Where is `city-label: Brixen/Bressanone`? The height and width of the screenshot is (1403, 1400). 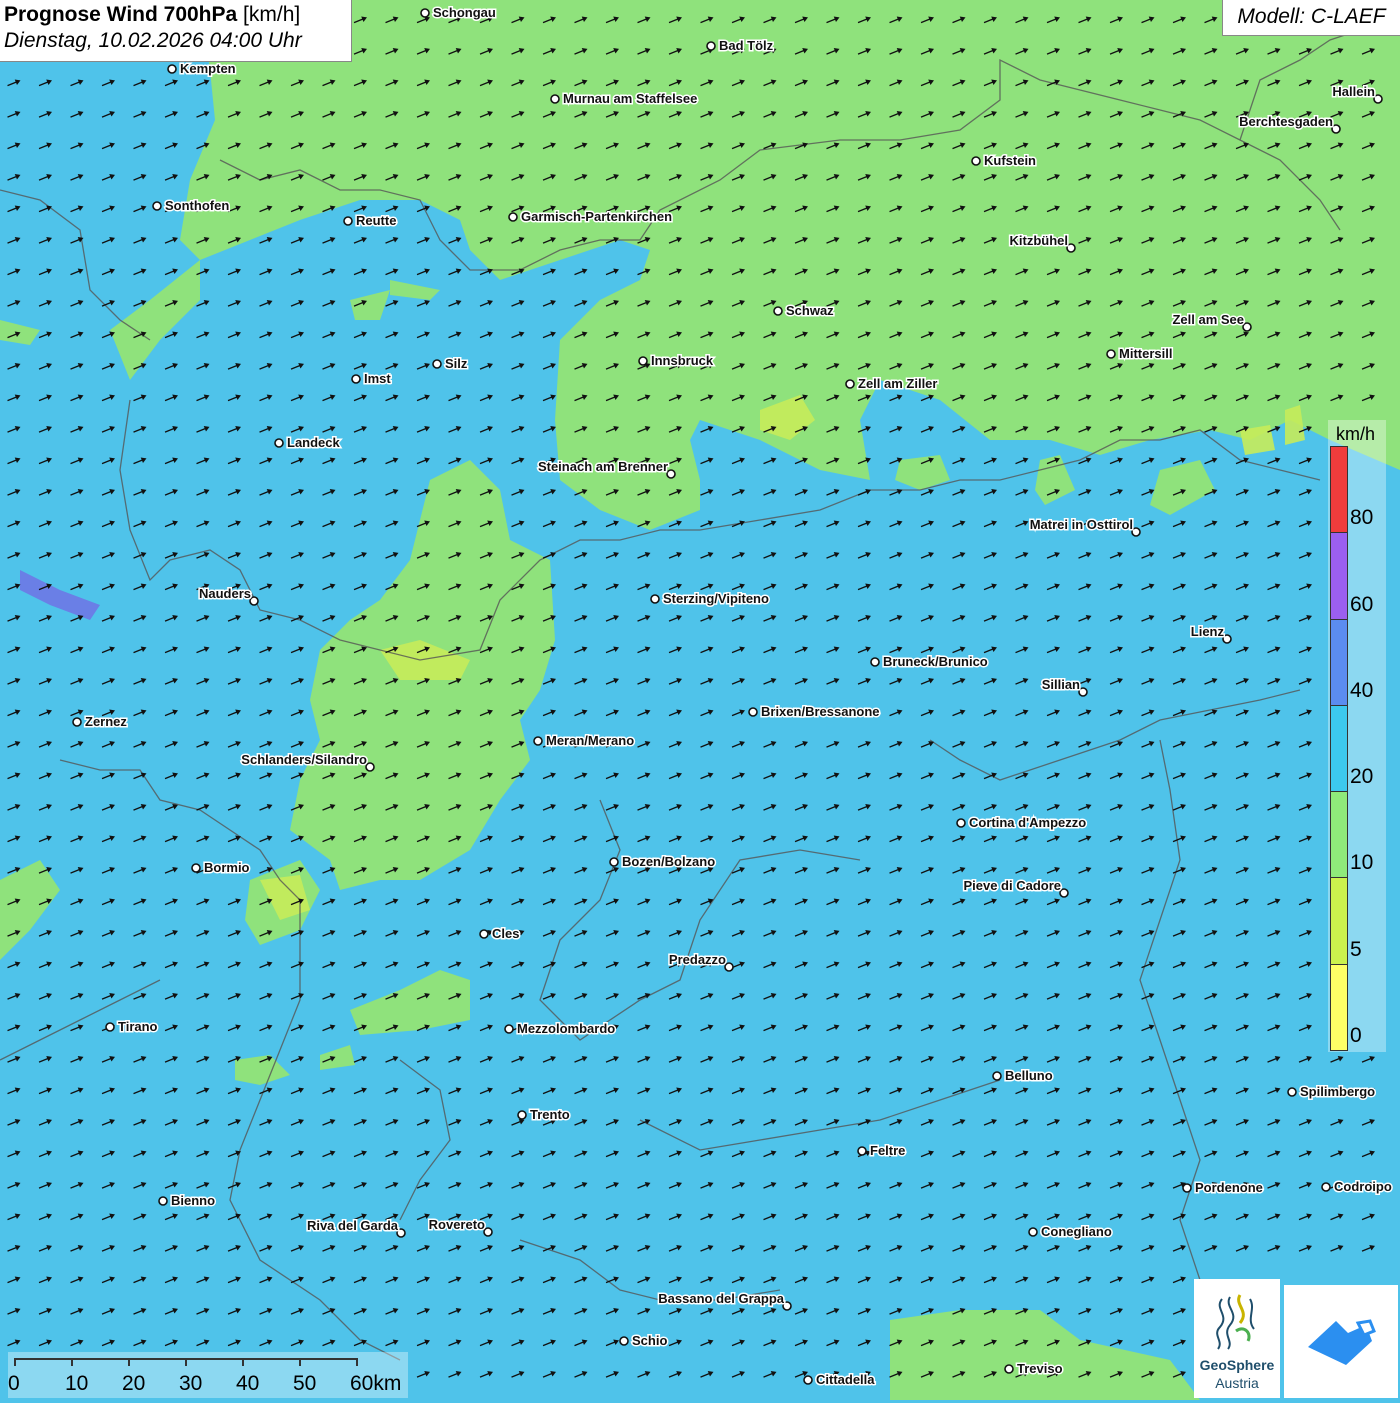
city-label: Brixen/Bressanone is located at coordinates (820, 711).